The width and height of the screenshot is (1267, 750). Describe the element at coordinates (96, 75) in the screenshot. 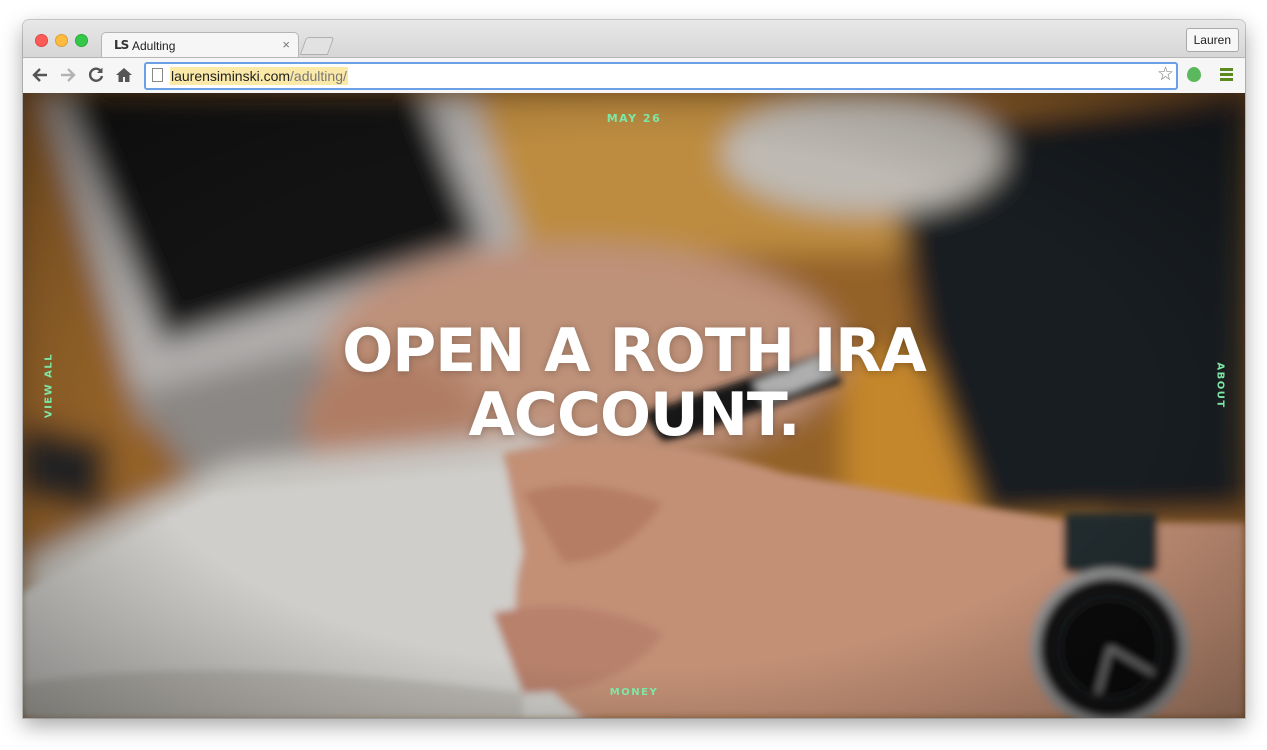

I see `reload-icon` at that location.